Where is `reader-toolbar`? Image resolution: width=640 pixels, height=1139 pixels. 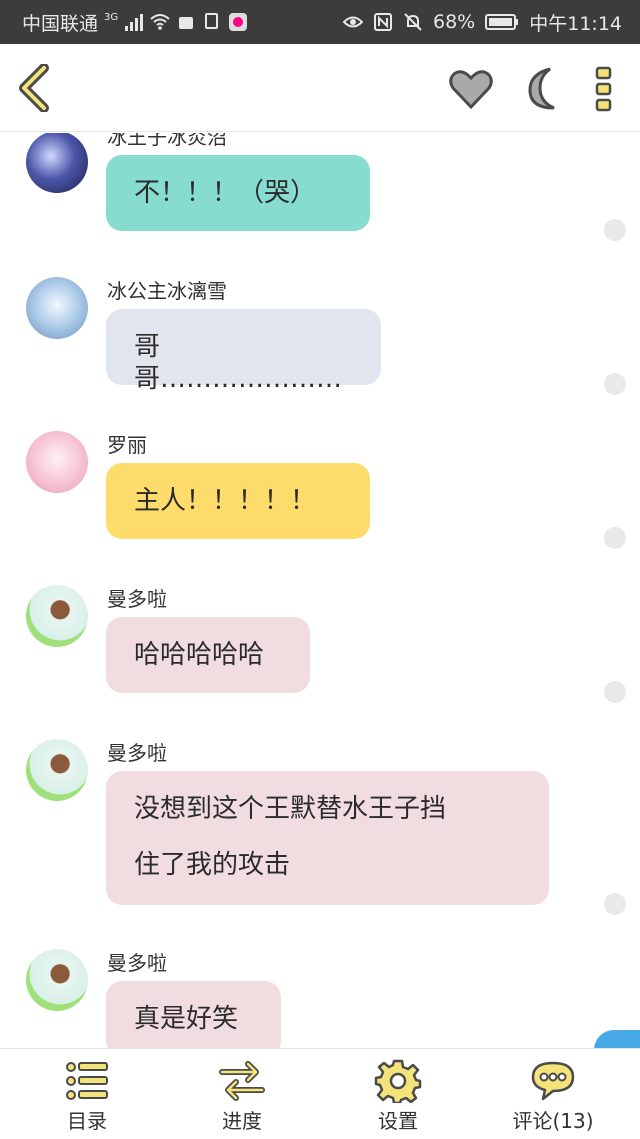
reader-toolbar is located at coordinates (320, 88).